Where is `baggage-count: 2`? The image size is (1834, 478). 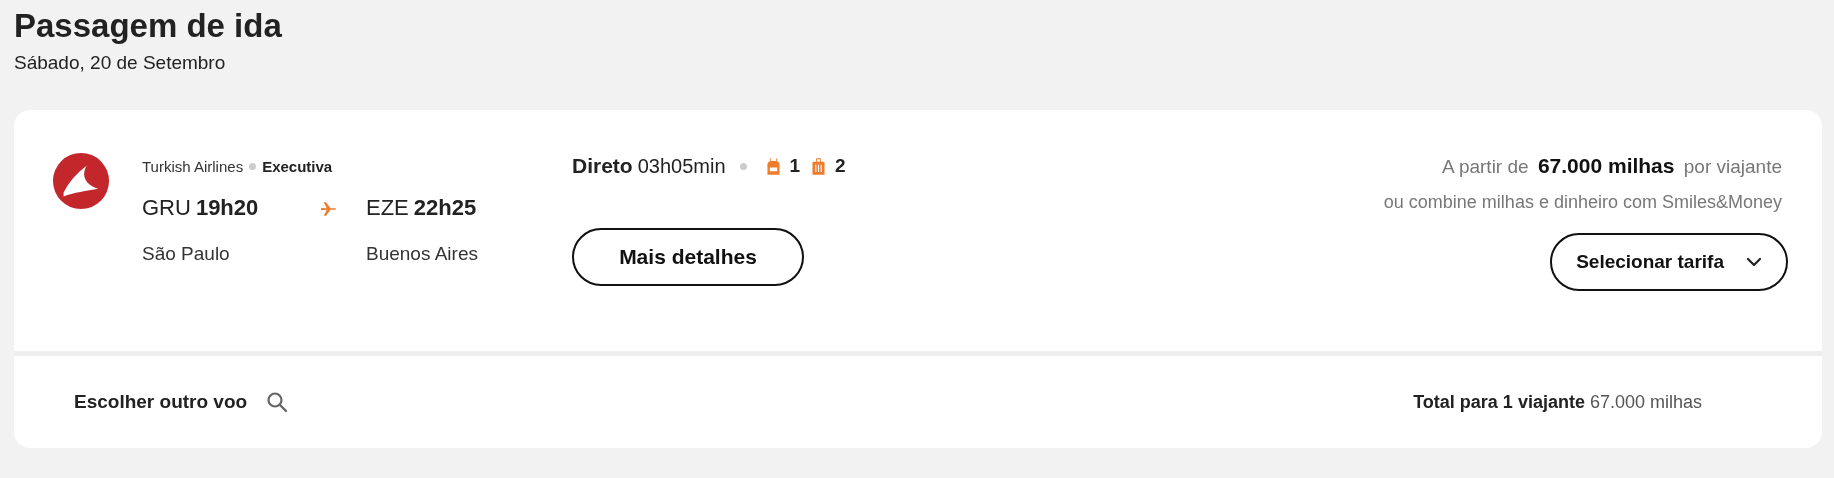 baggage-count: 2 is located at coordinates (840, 166).